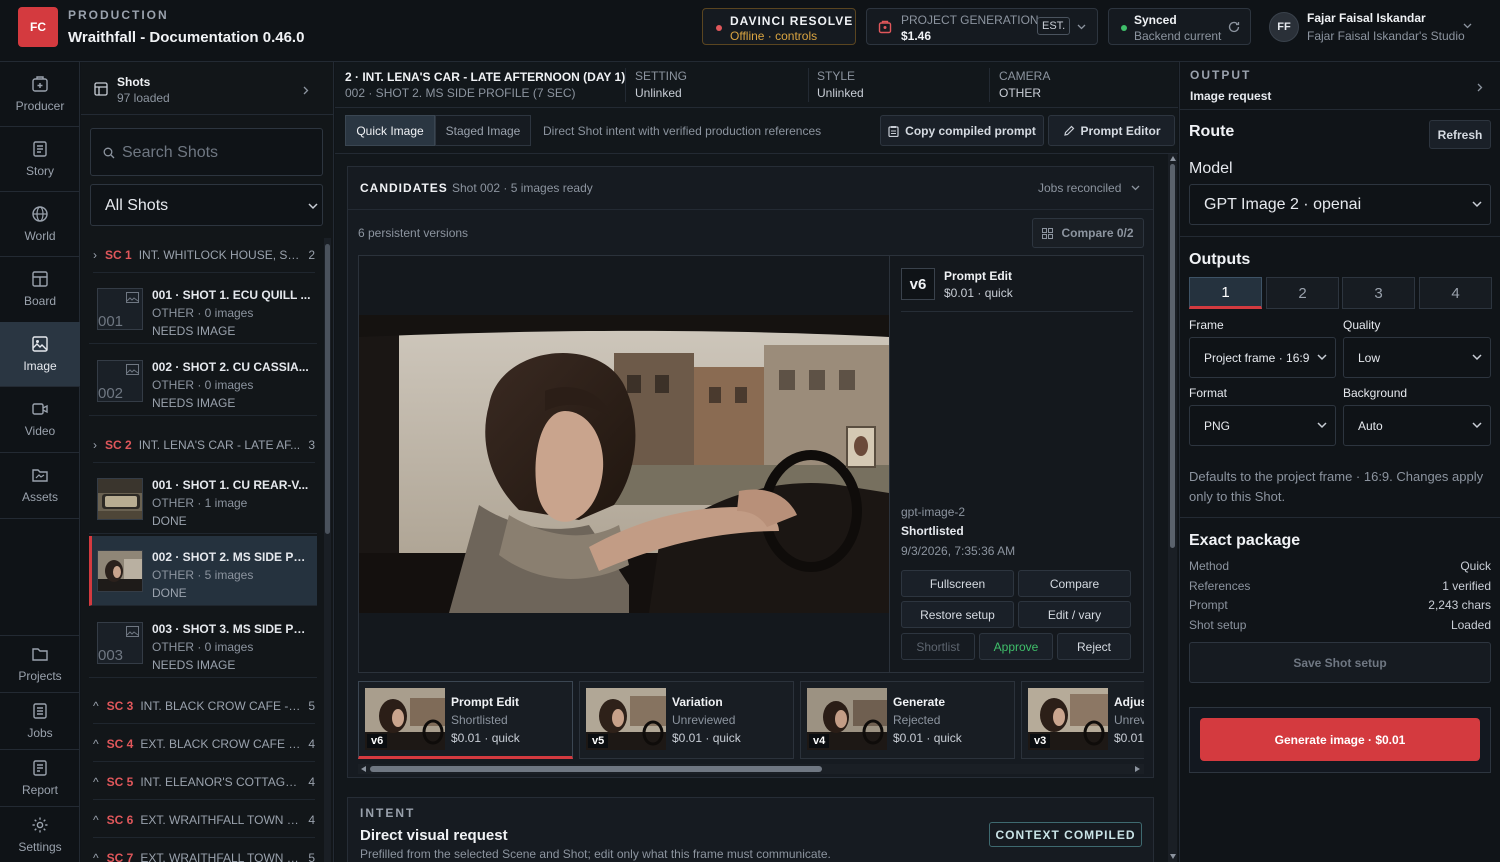  Describe the element at coordinates (40, 664) in the screenshot. I see `nav-projects: Projects` at that location.